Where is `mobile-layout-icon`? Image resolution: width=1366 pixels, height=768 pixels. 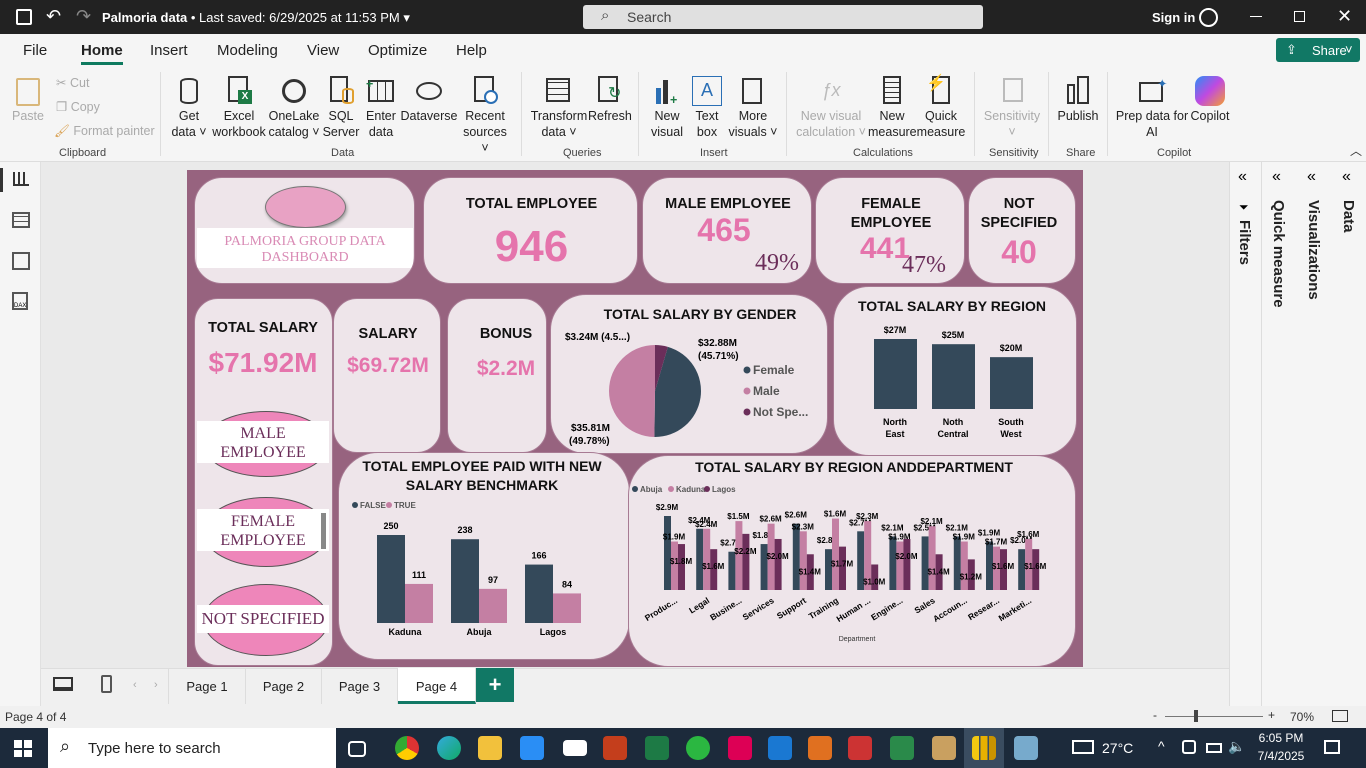
mobile-layout-icon is located at coordinates (106, 684).